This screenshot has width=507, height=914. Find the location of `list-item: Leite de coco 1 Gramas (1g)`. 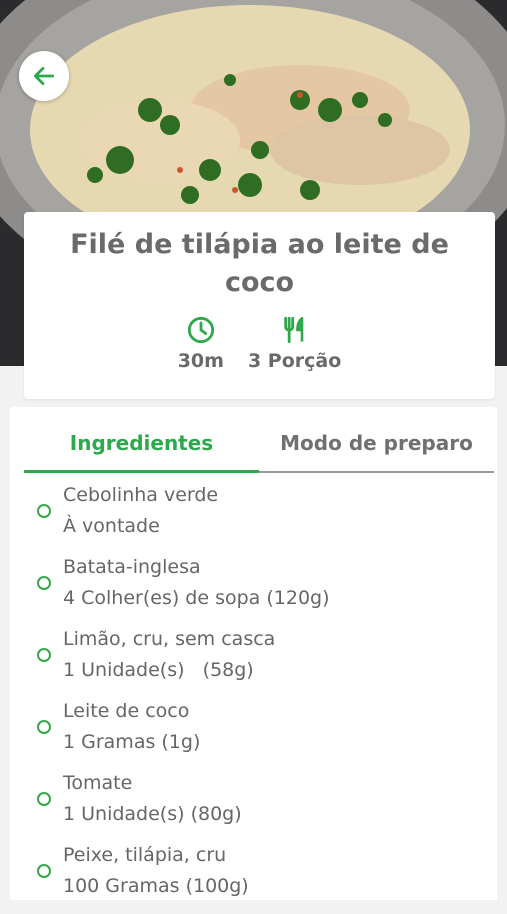

list-item: Leite de coco 1 Gramas (1g) is located at coordinates (253, 734).